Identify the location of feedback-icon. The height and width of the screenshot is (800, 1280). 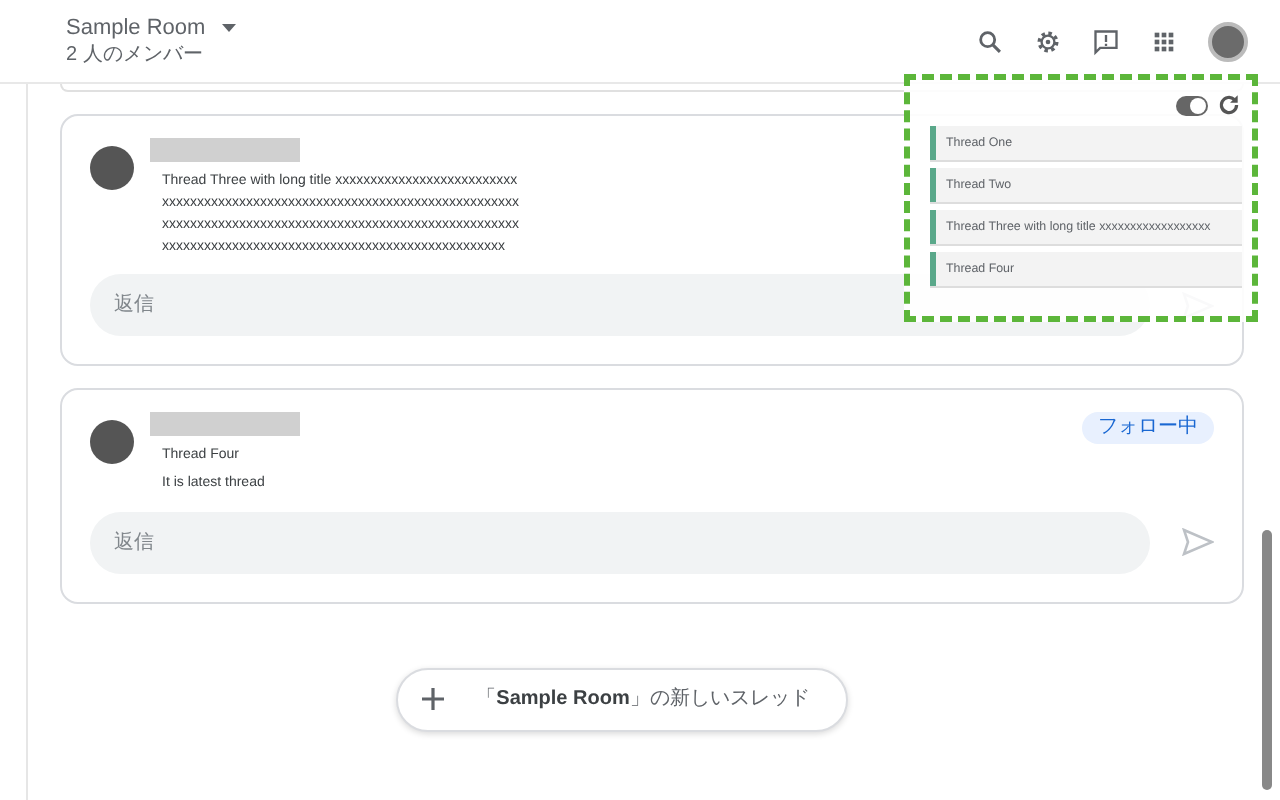
(1106, 41).